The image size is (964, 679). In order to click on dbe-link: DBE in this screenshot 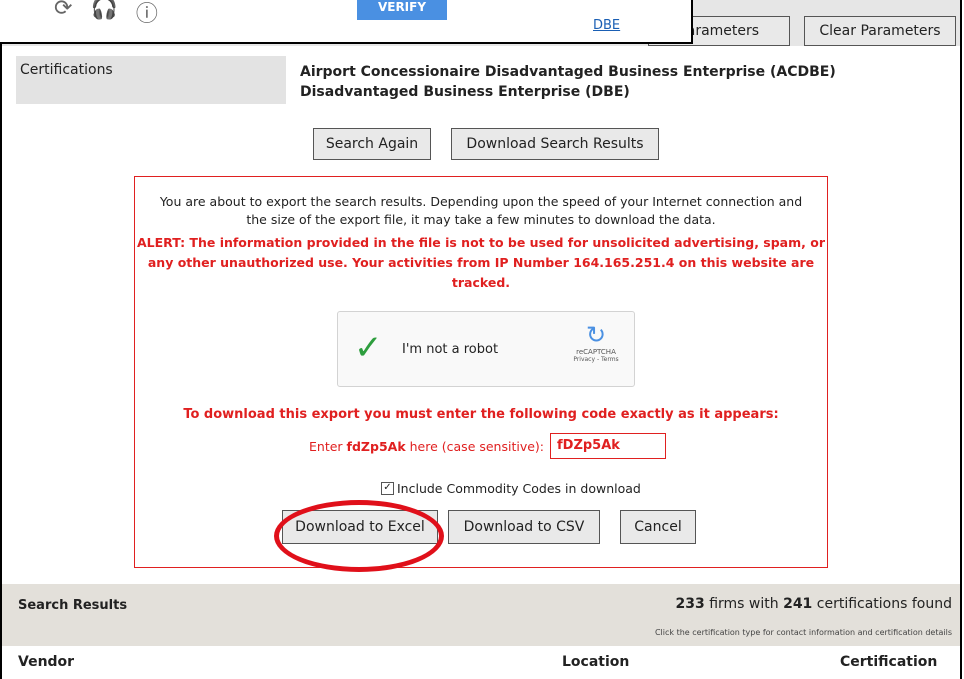, I will do `click(606, 25)`.